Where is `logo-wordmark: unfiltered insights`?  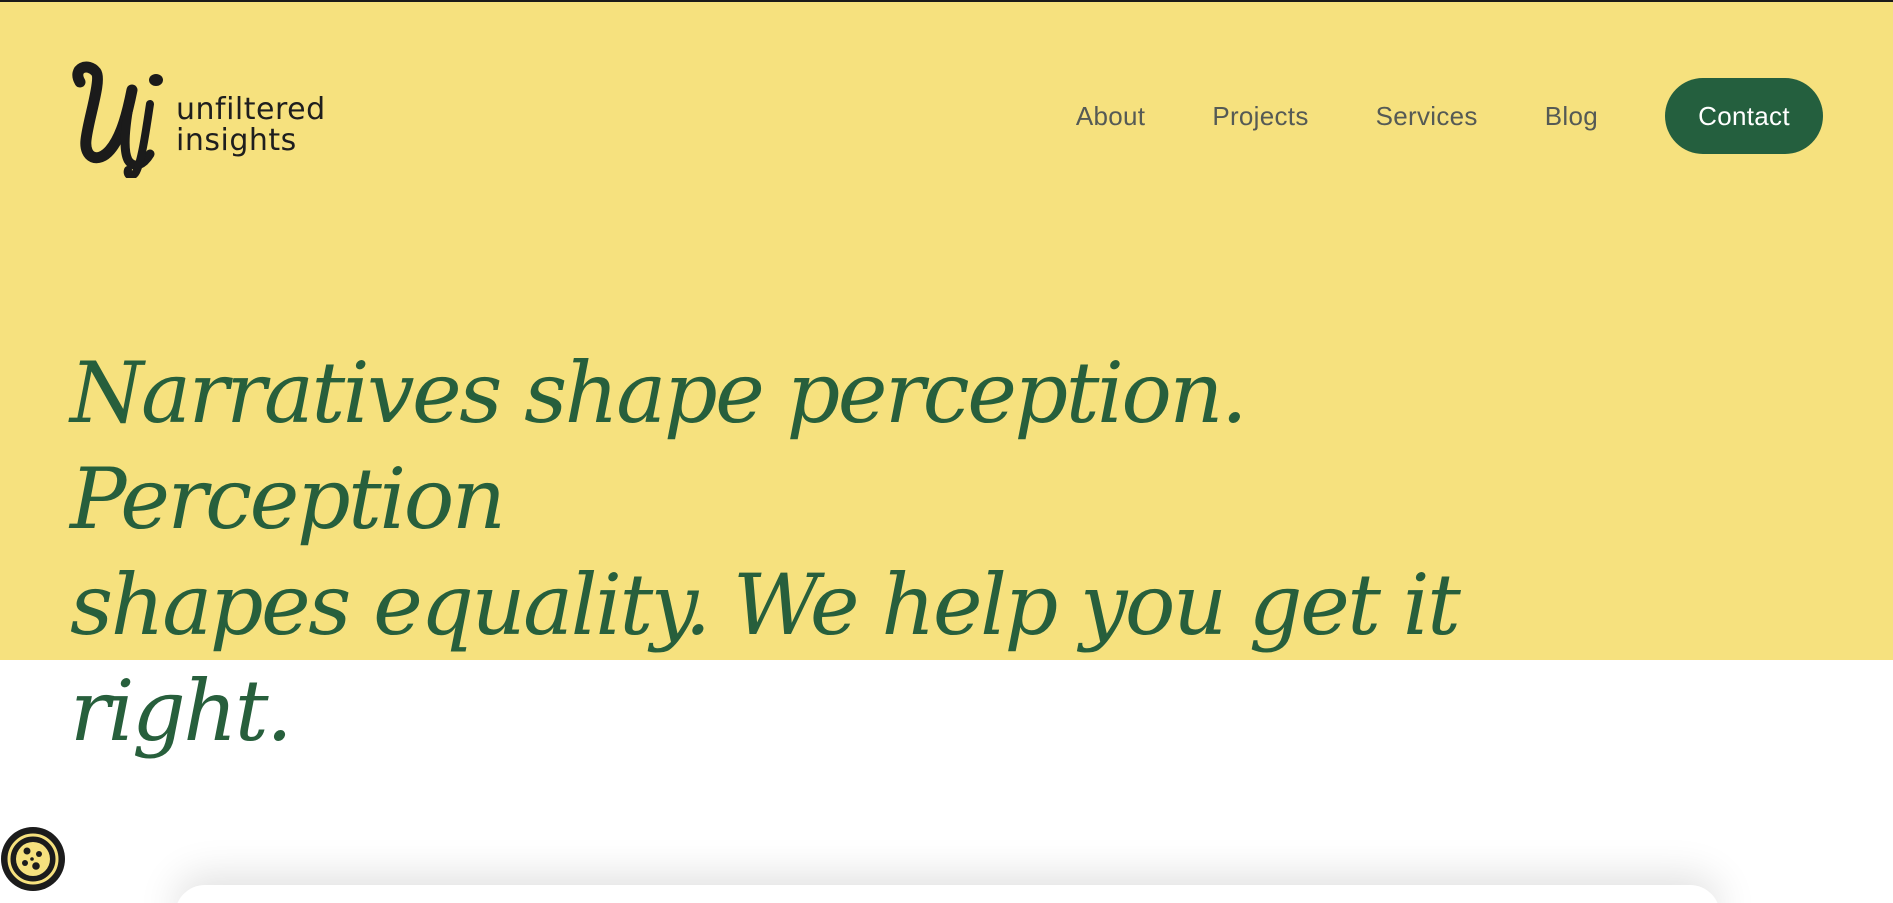
logo-wordmark: unfiltered insights is located at coordinates (251, 125).